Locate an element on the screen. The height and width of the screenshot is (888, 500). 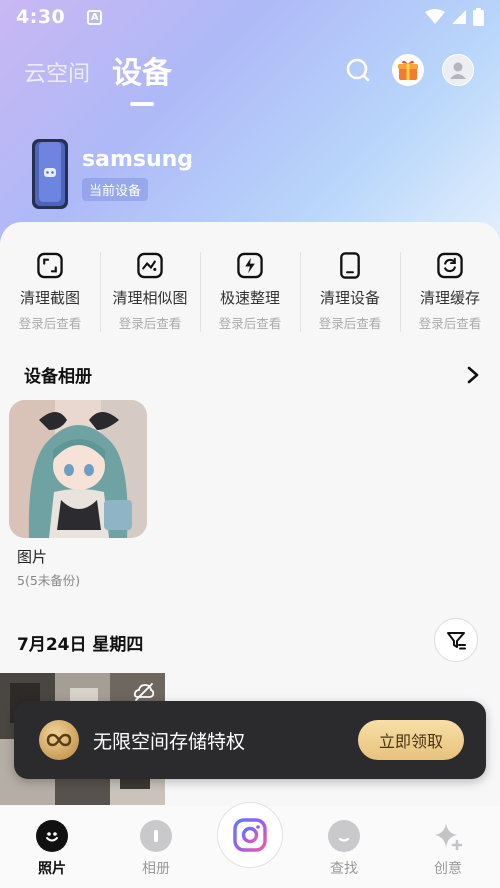
search-button is located at coordinates (358, 70).